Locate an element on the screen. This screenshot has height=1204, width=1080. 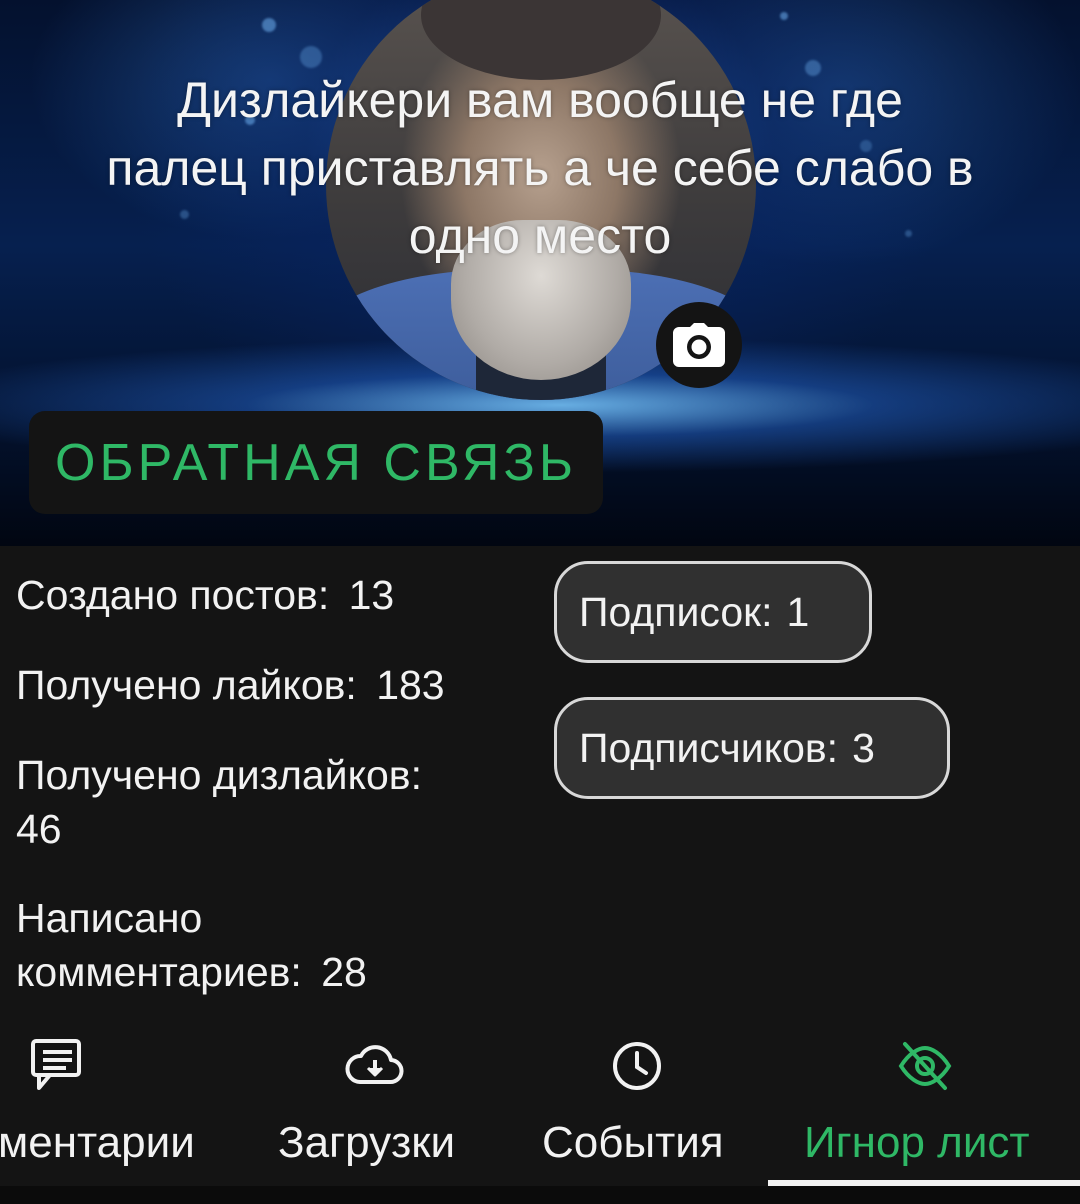
tab-comments: ментарии is located at coordinates (120, 1107).